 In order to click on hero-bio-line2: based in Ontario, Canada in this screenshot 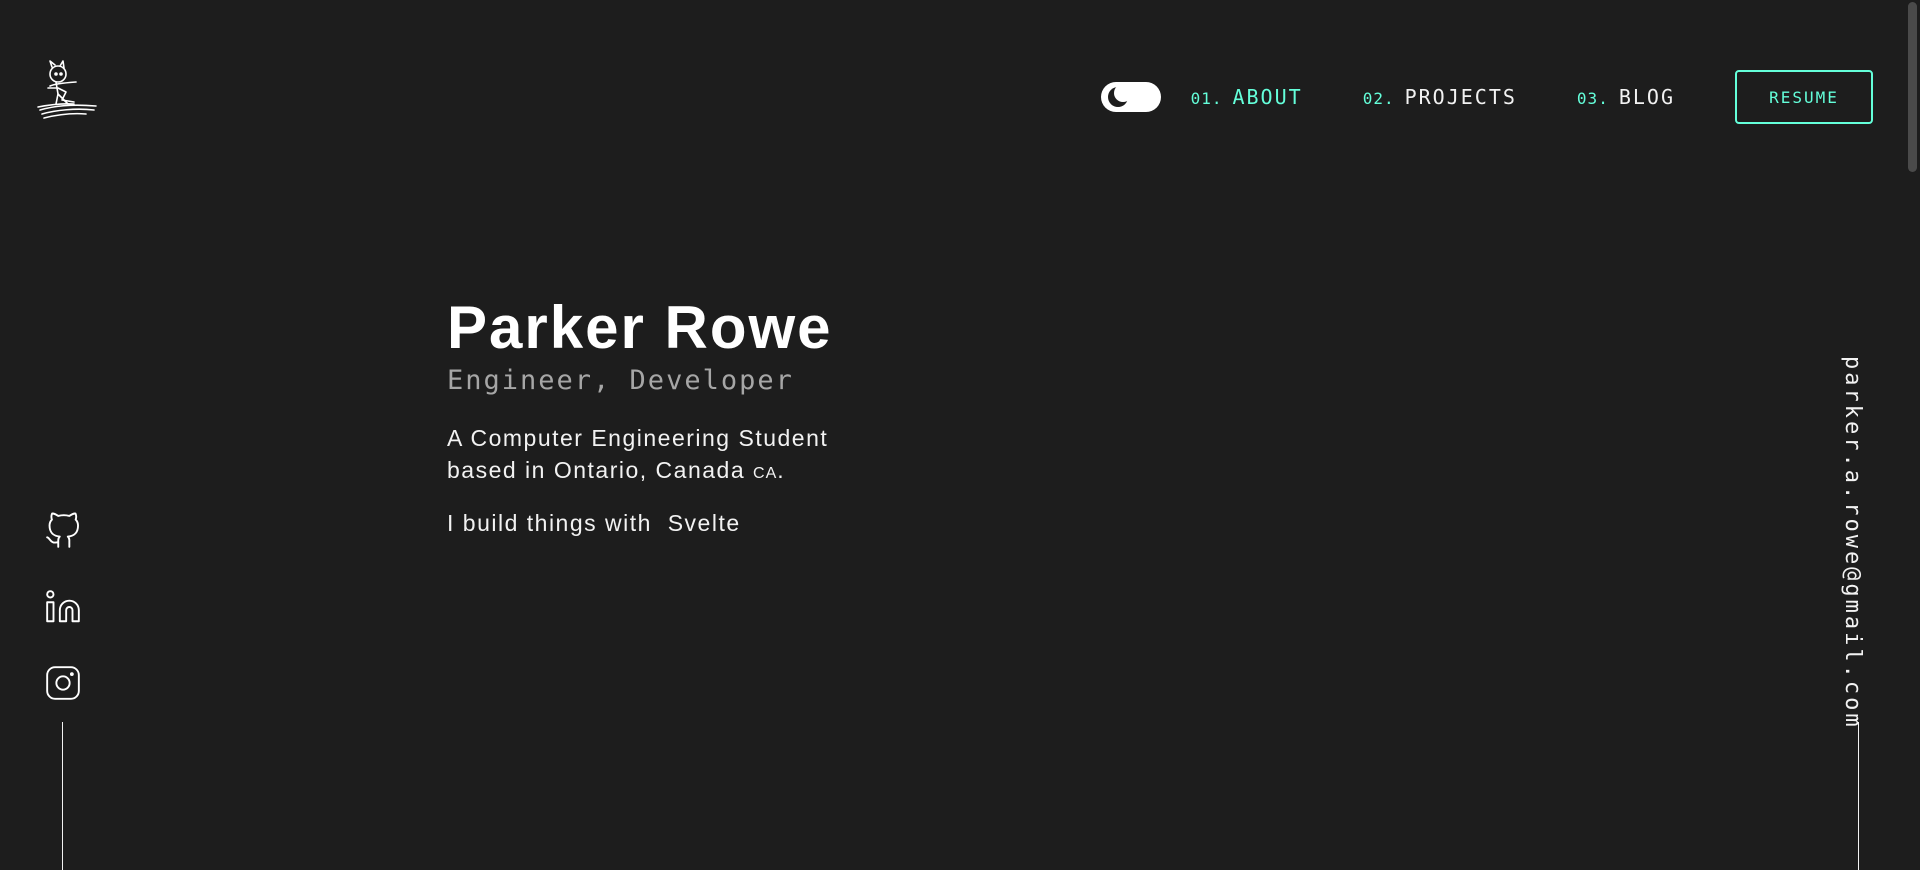, I will do `click(596, 470)`.